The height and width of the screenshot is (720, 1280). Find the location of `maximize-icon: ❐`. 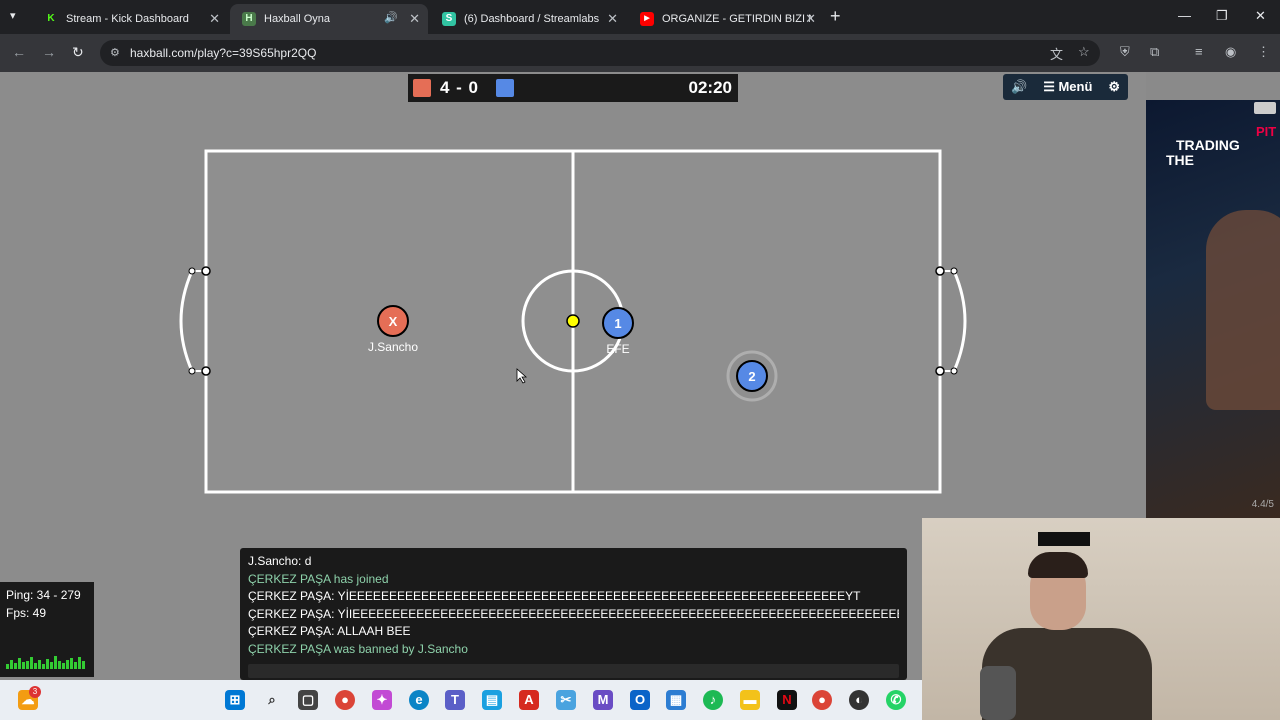

maximize-icon: ❐ is located at coordinates (1222, 16).